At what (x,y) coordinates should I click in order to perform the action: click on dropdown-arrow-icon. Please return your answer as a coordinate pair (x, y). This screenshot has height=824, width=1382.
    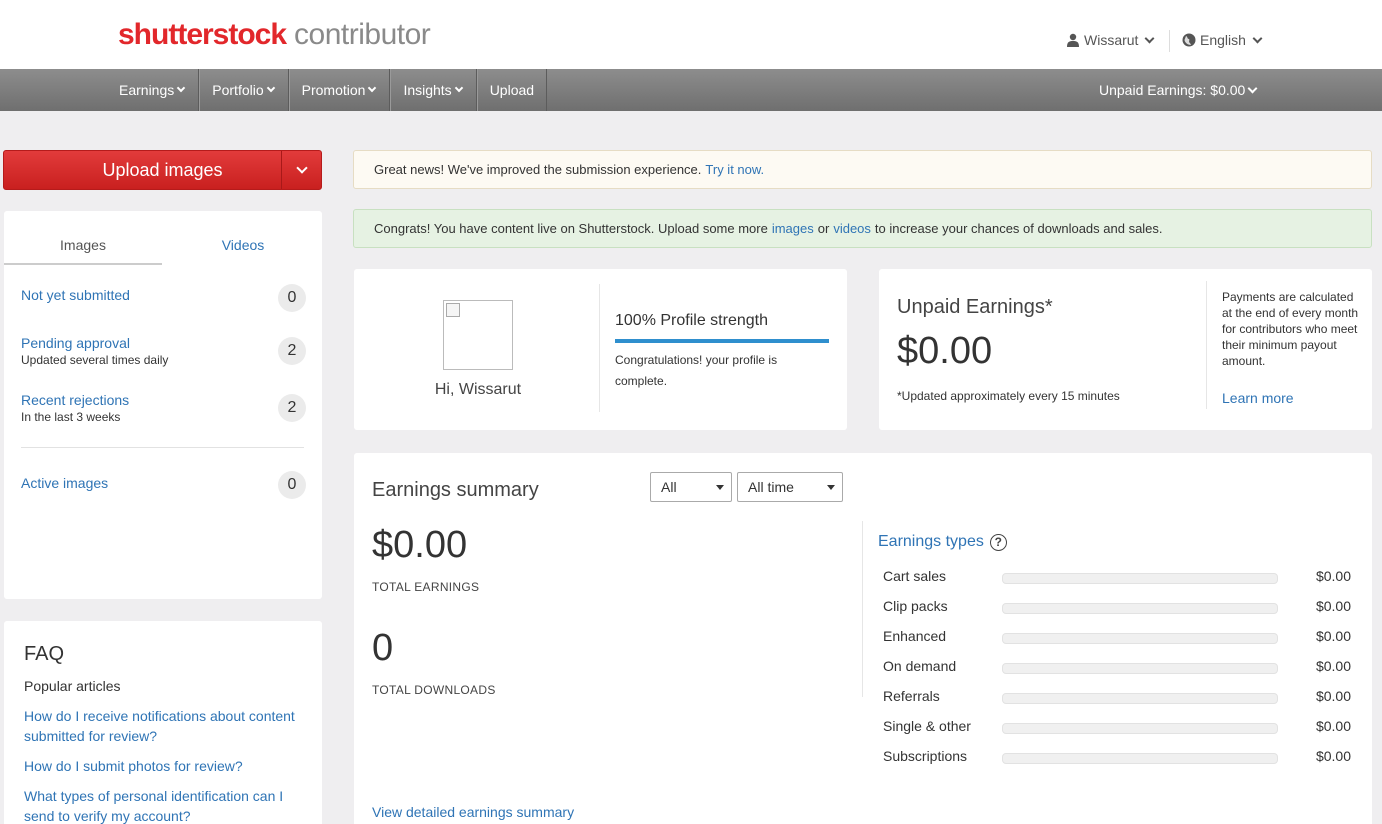
    Looking at the image, I should click on (831, 487).